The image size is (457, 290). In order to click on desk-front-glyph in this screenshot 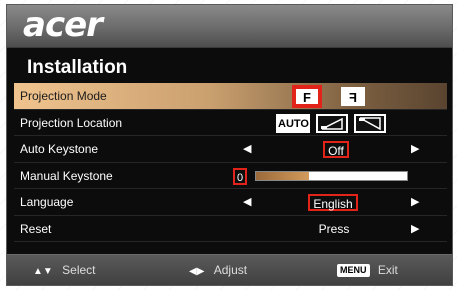, I will do `click(332, 123)`.